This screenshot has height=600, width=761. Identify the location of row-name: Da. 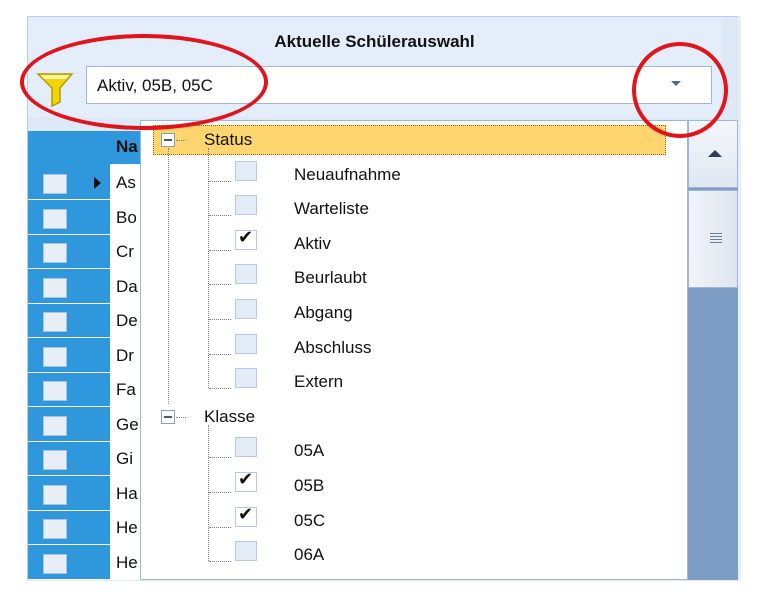
(127, 286).